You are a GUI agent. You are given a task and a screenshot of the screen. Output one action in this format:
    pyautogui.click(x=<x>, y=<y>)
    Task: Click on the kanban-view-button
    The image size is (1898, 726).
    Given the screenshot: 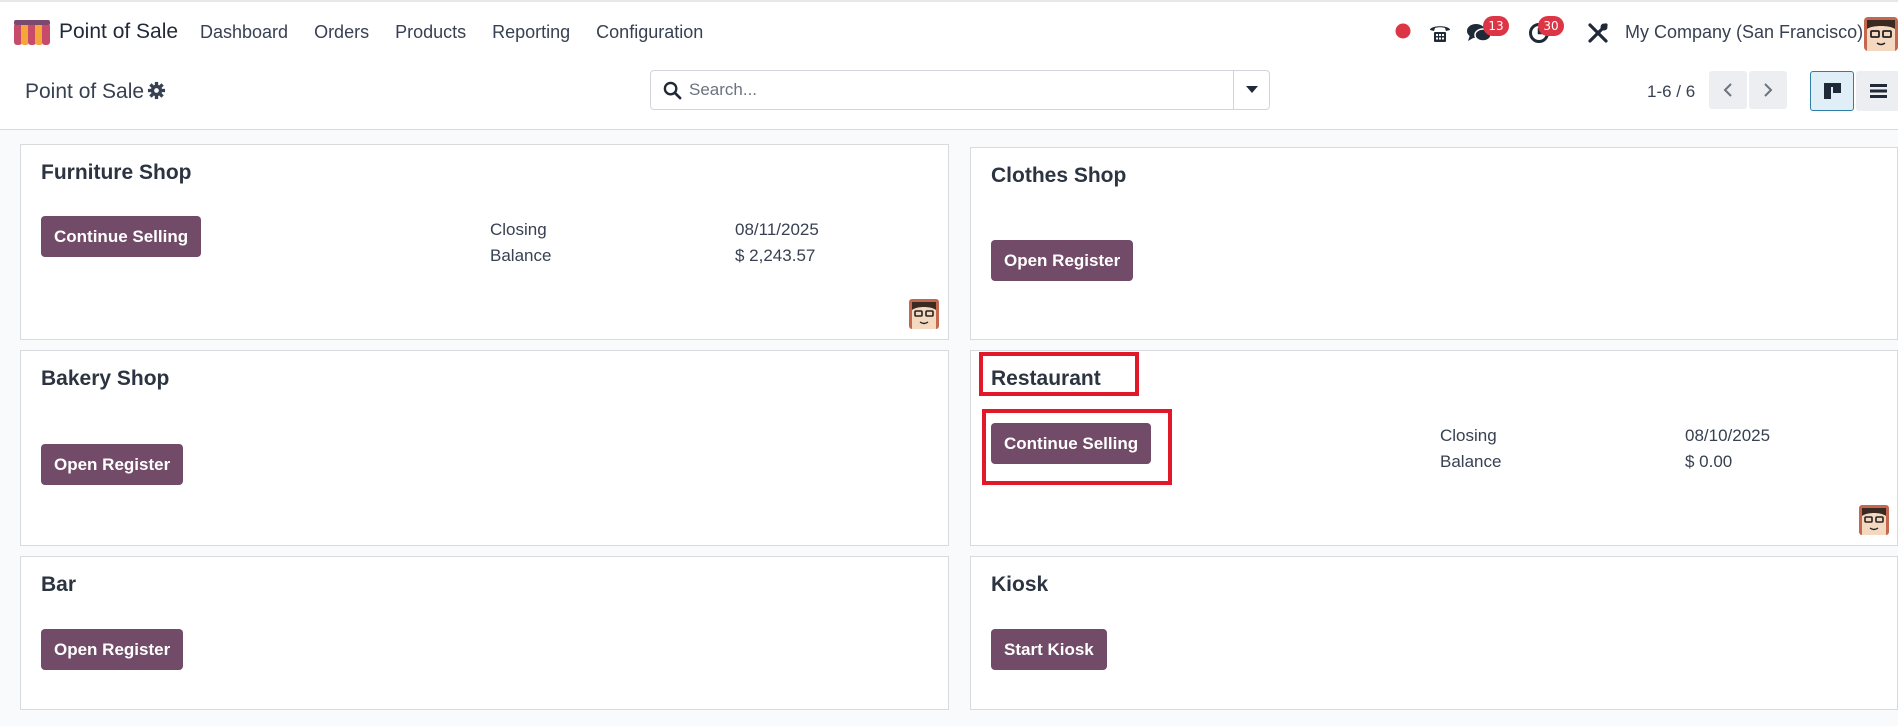 What is the action you would take?
    pyautogui.click(x=1832, y=91)
    